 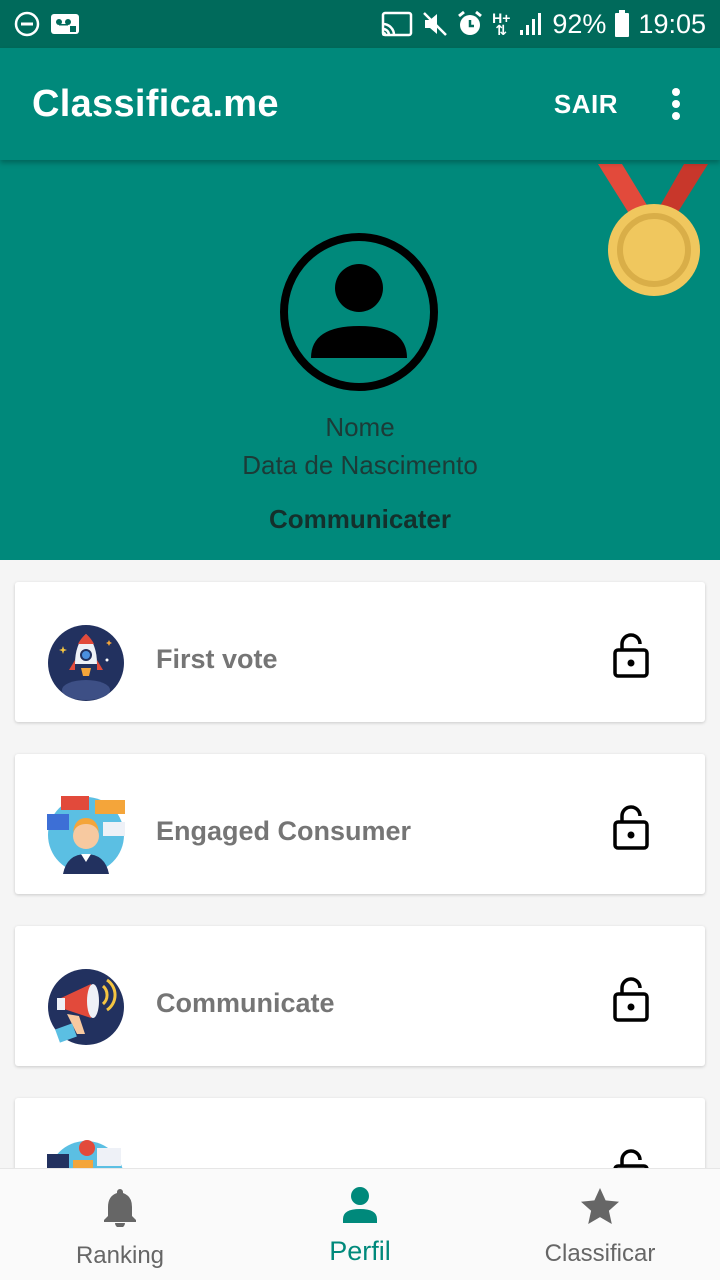 I want to click on badge-card: Communicate, so click(x=360, y=996).